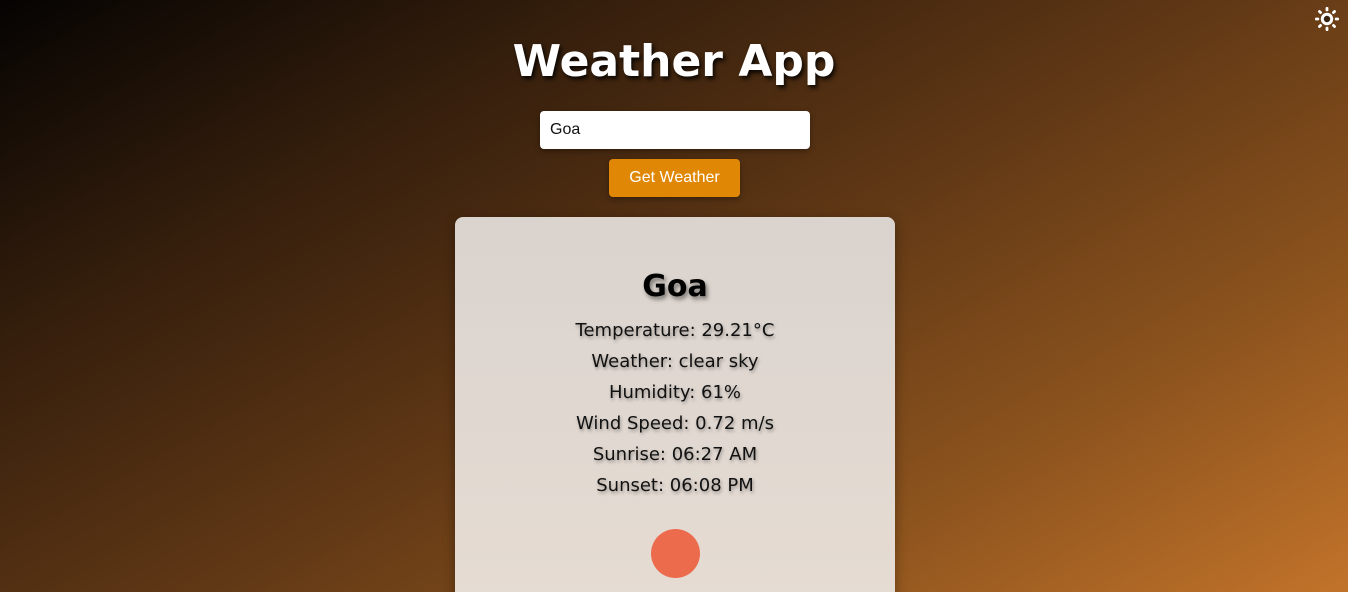 The width and height of the screenshot is (1348, 592). What do you see at coordinates (675, 485) in the screenshot?
I see `sunset-text: Sunset: 06:08 PM` at bounding box center [675, 485].